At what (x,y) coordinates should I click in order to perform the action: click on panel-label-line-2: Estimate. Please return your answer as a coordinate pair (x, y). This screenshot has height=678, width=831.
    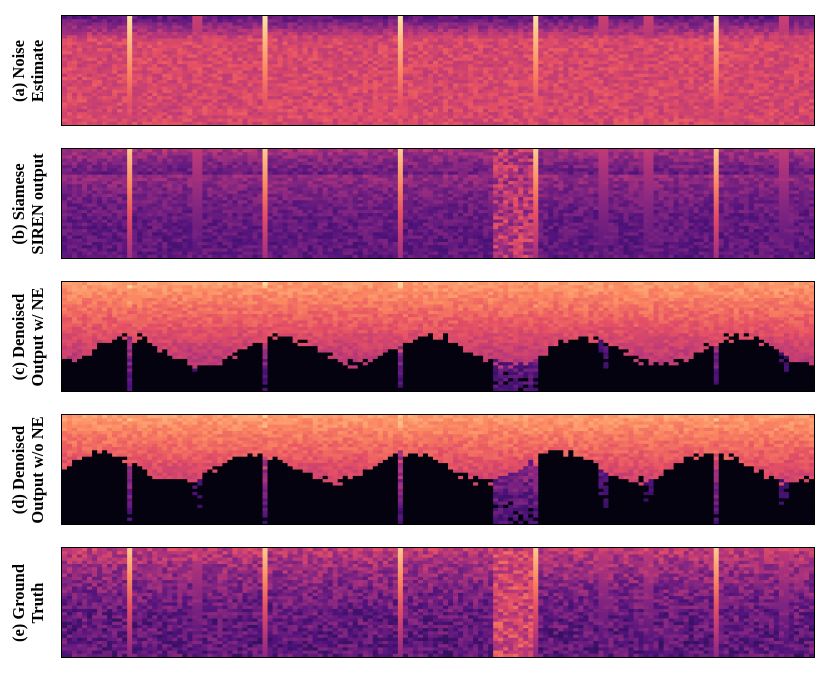
    Looking at the image, I should click on (37, 71).